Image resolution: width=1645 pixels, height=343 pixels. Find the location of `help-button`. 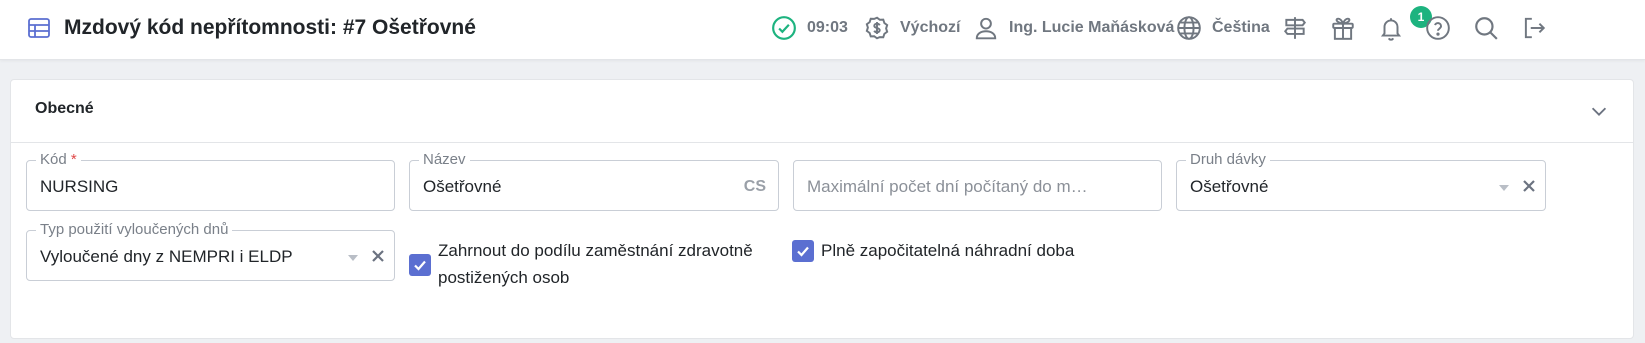

help-button is located at coordinates (1438, 28).